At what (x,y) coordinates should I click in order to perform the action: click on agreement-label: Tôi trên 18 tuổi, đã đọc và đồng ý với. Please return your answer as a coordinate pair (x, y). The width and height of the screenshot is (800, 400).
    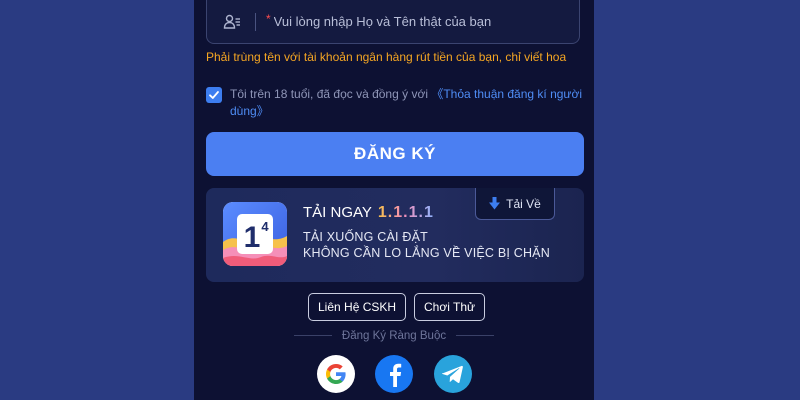
    Looking at the image, I should click on (331, 94).